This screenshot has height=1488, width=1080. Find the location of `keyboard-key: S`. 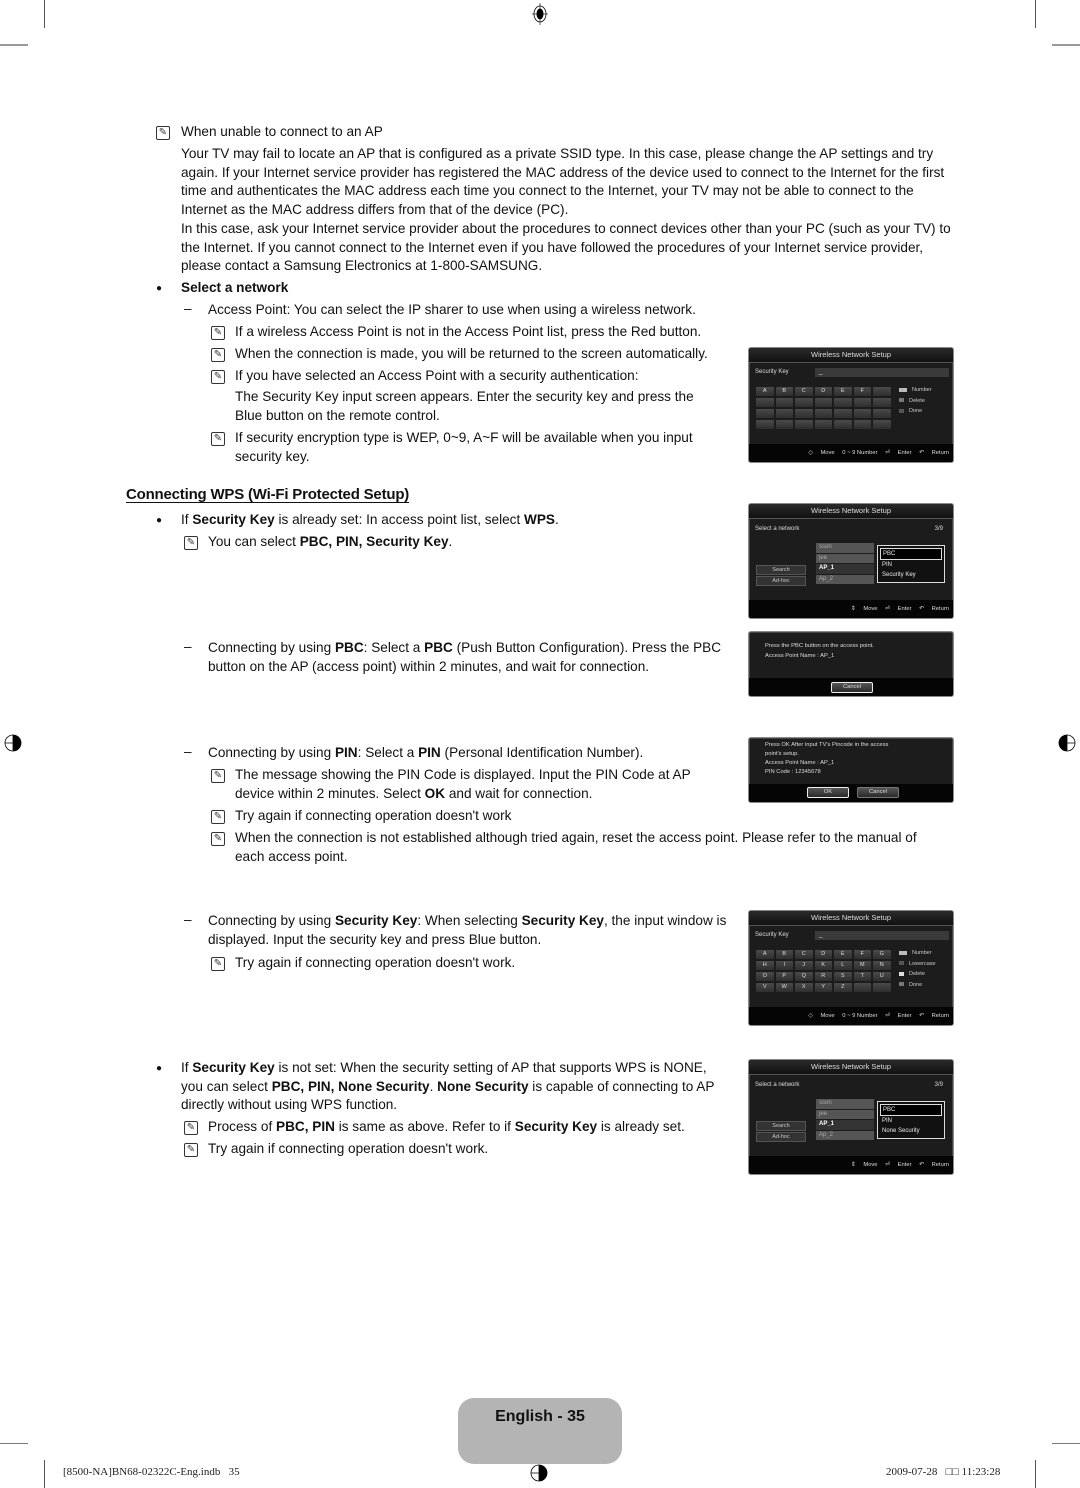

keyboard-key: S is located at coordinates (843, 976).